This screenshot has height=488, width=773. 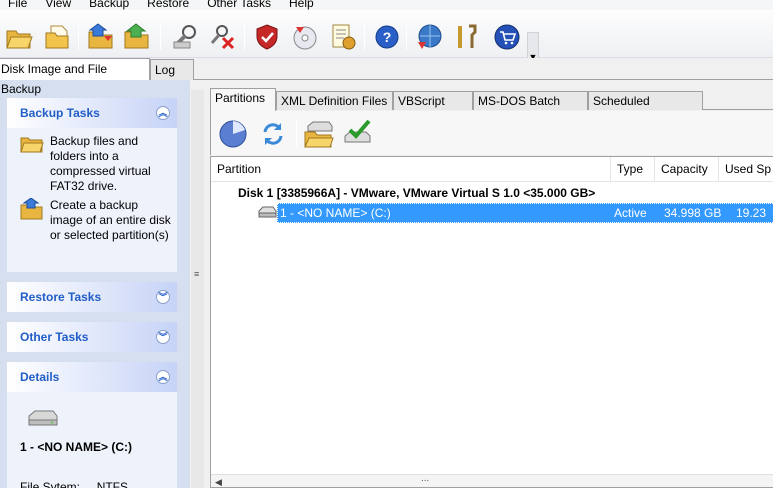 What do you see at coordinates (35, 164) in the screenshot?
I see `folder-icon` at bounding box center [35, 164].